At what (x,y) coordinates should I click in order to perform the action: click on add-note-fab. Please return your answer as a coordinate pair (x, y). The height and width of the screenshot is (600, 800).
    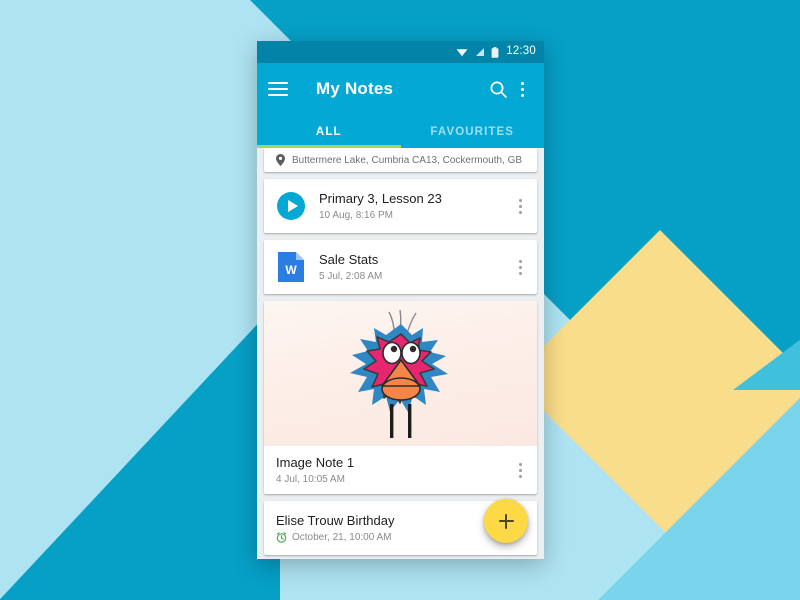
    Looking at the image, I should click on (506, 521).